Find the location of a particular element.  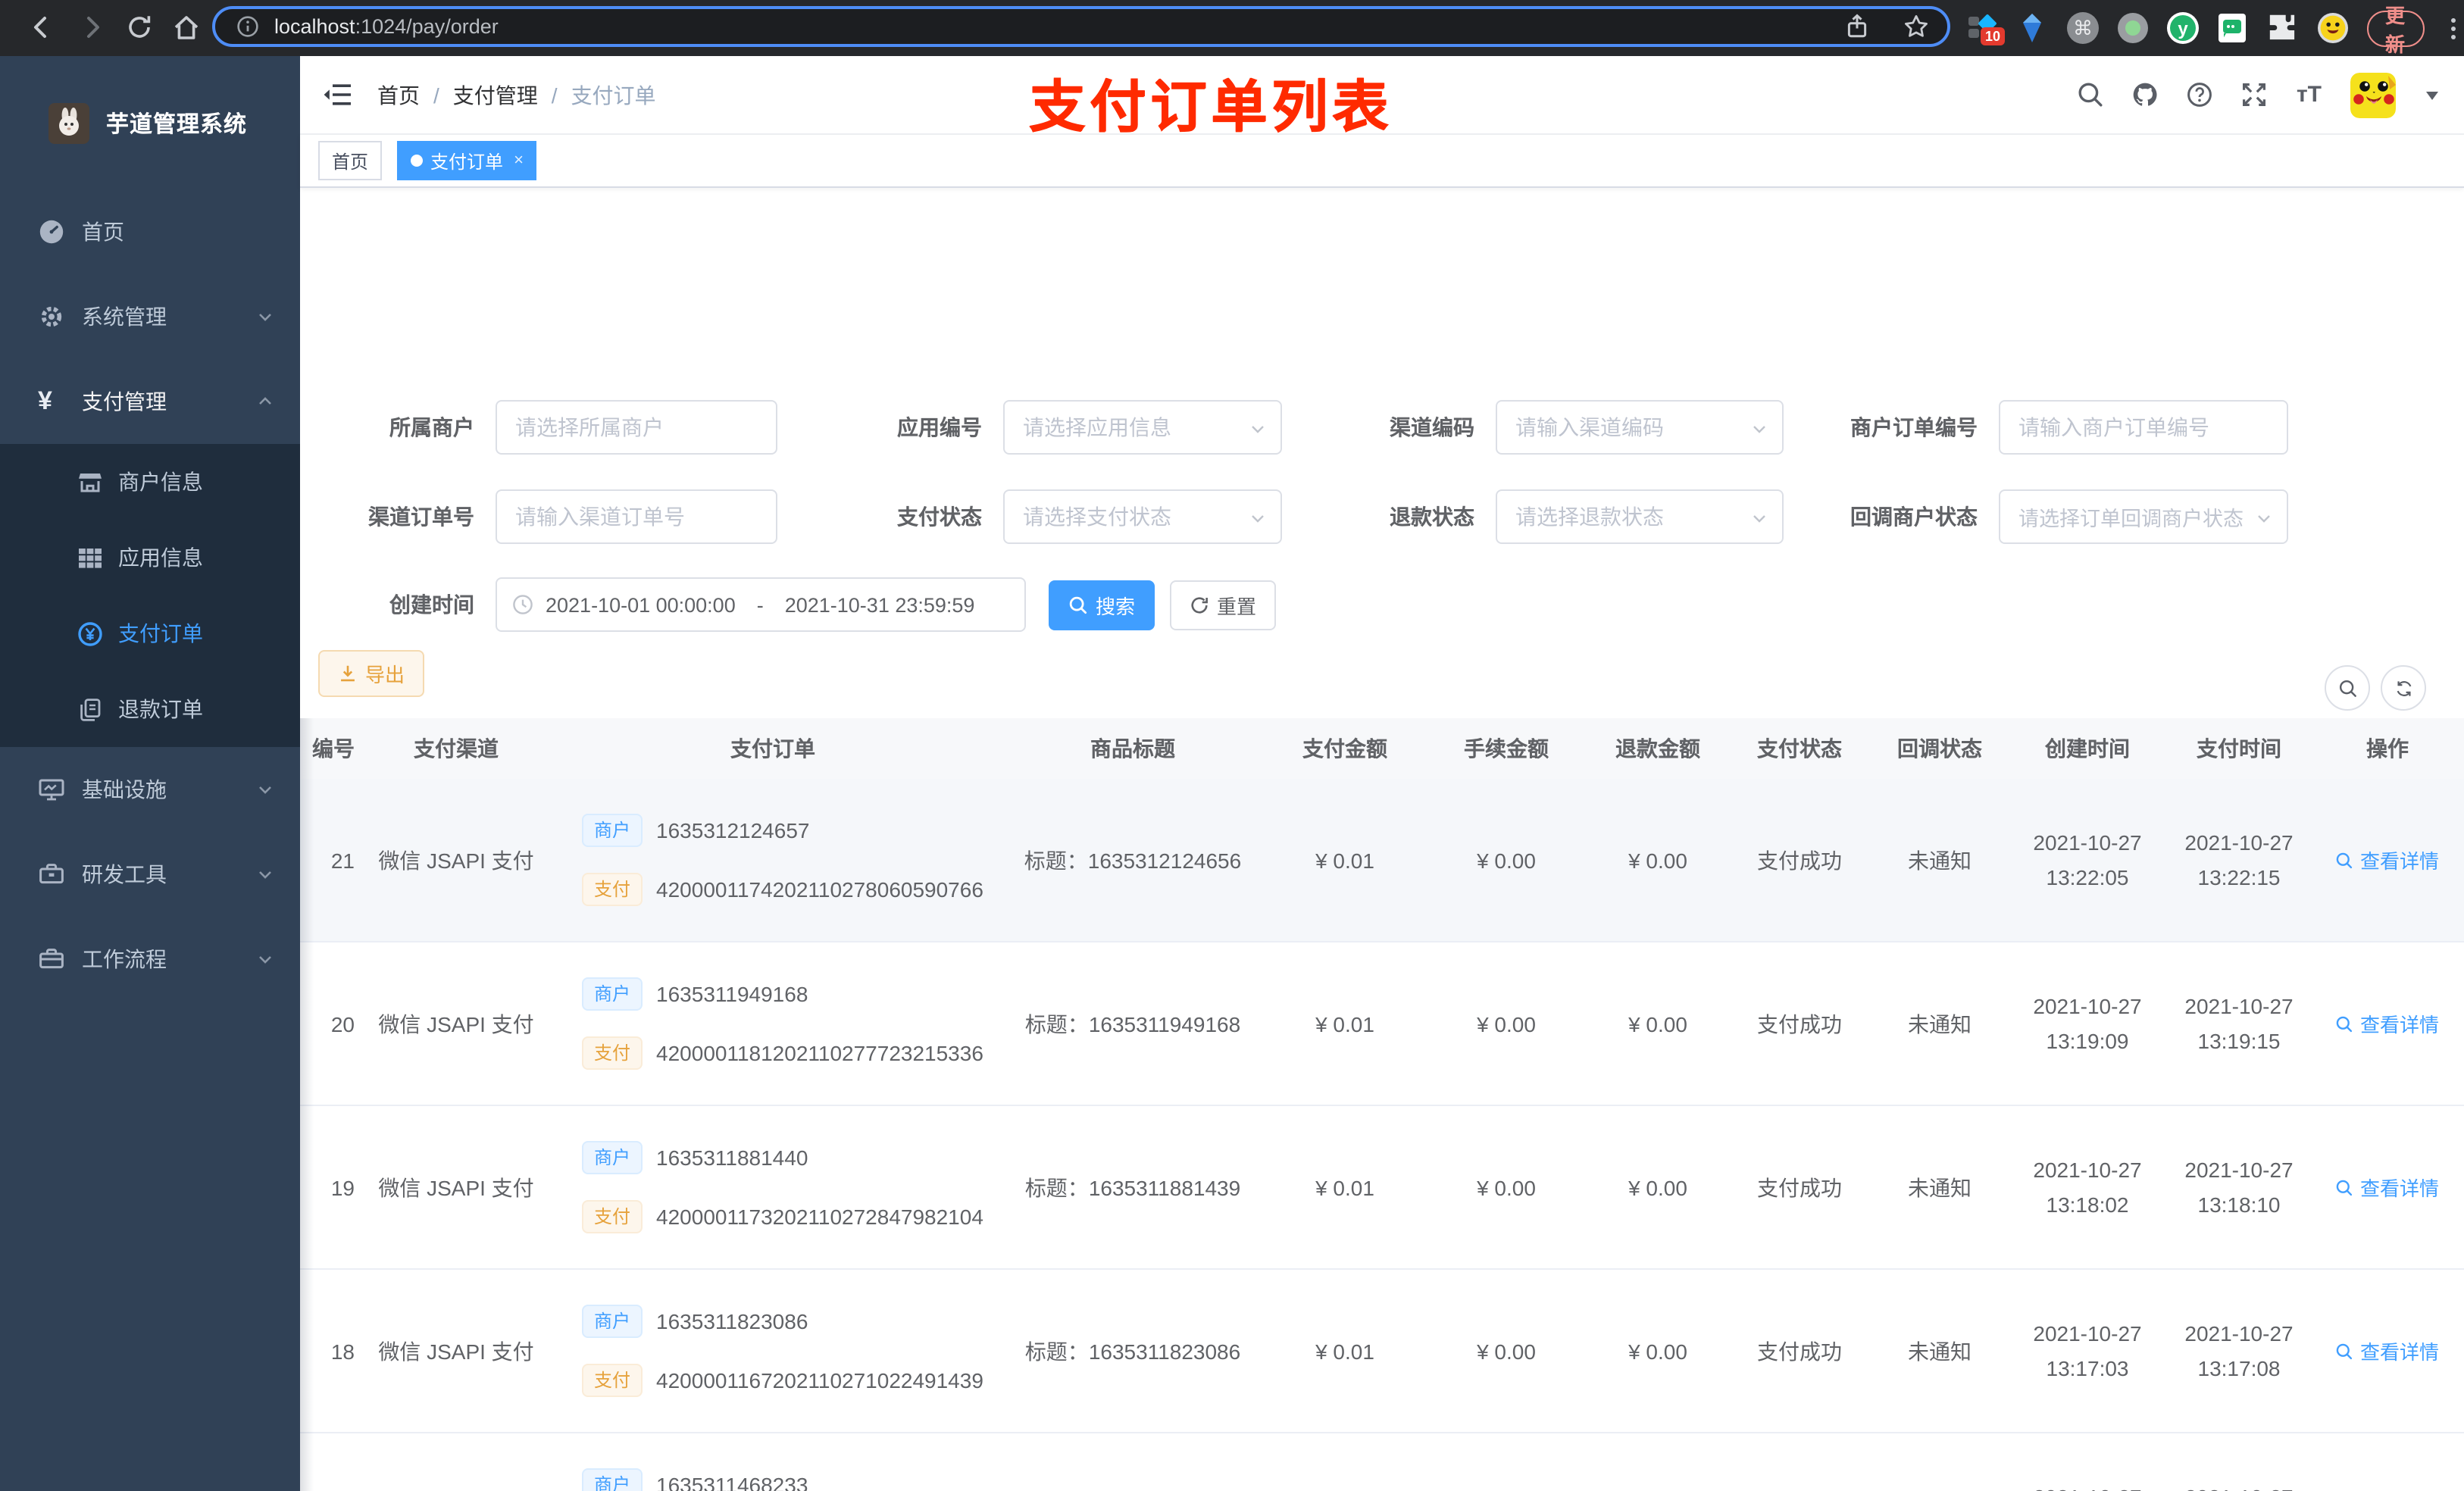

sidebar-item-dev-tools: 研发工具 is located at coordinates (150, 874).